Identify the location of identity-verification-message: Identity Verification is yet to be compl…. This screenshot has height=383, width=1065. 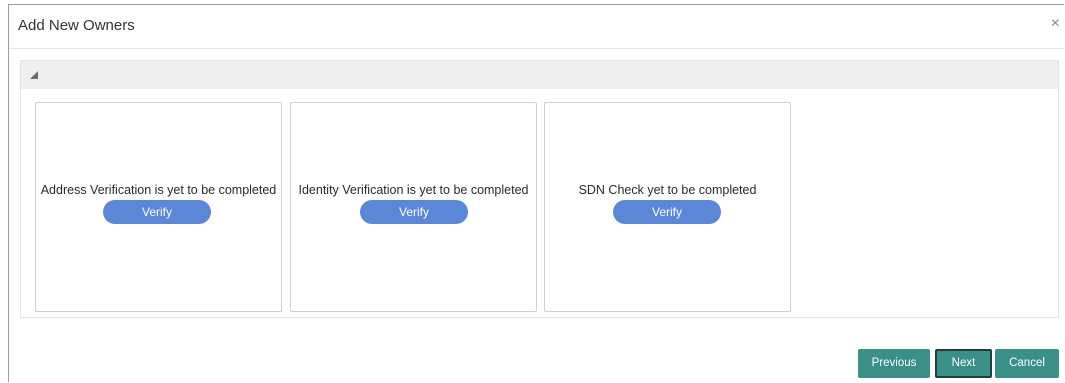
(413, 190).